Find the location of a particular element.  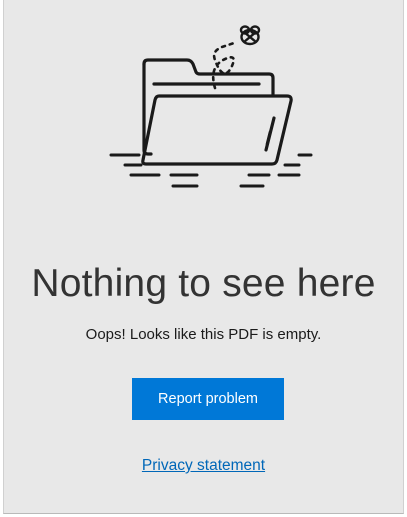

report-problem-button: Report problem is located at coordinates (208, 399).